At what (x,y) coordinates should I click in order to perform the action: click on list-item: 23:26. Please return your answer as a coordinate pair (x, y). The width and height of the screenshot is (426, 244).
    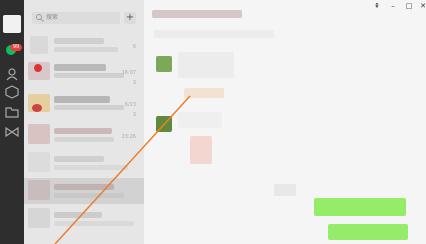
    Looking at the image, I should click on (84, 135).